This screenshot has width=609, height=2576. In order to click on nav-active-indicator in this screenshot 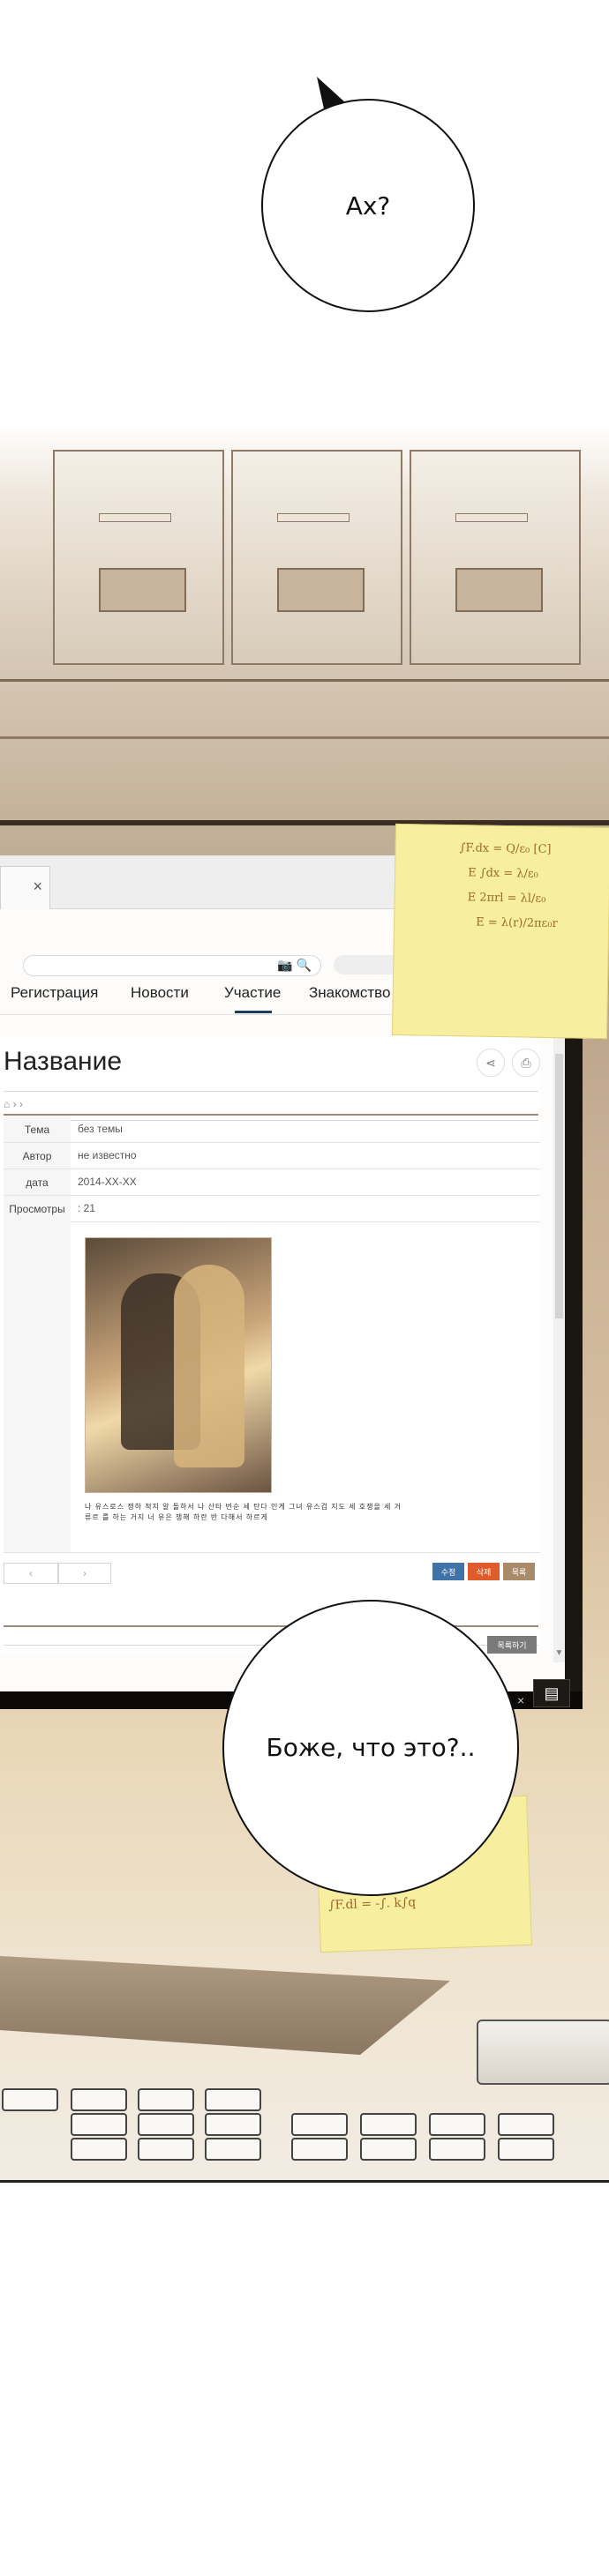, I will do `click(253, 1012)`.